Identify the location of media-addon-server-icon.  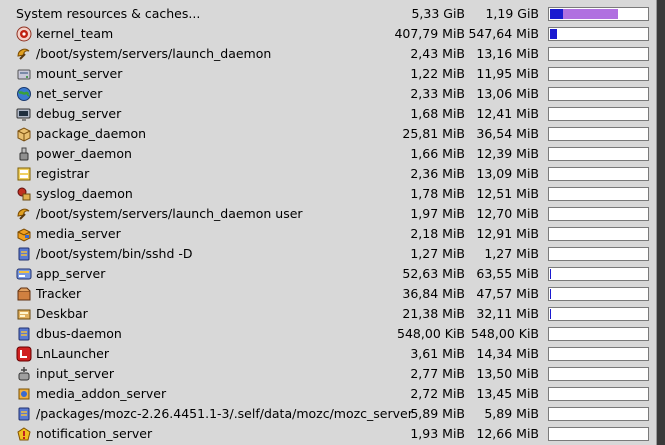
(24, 394).